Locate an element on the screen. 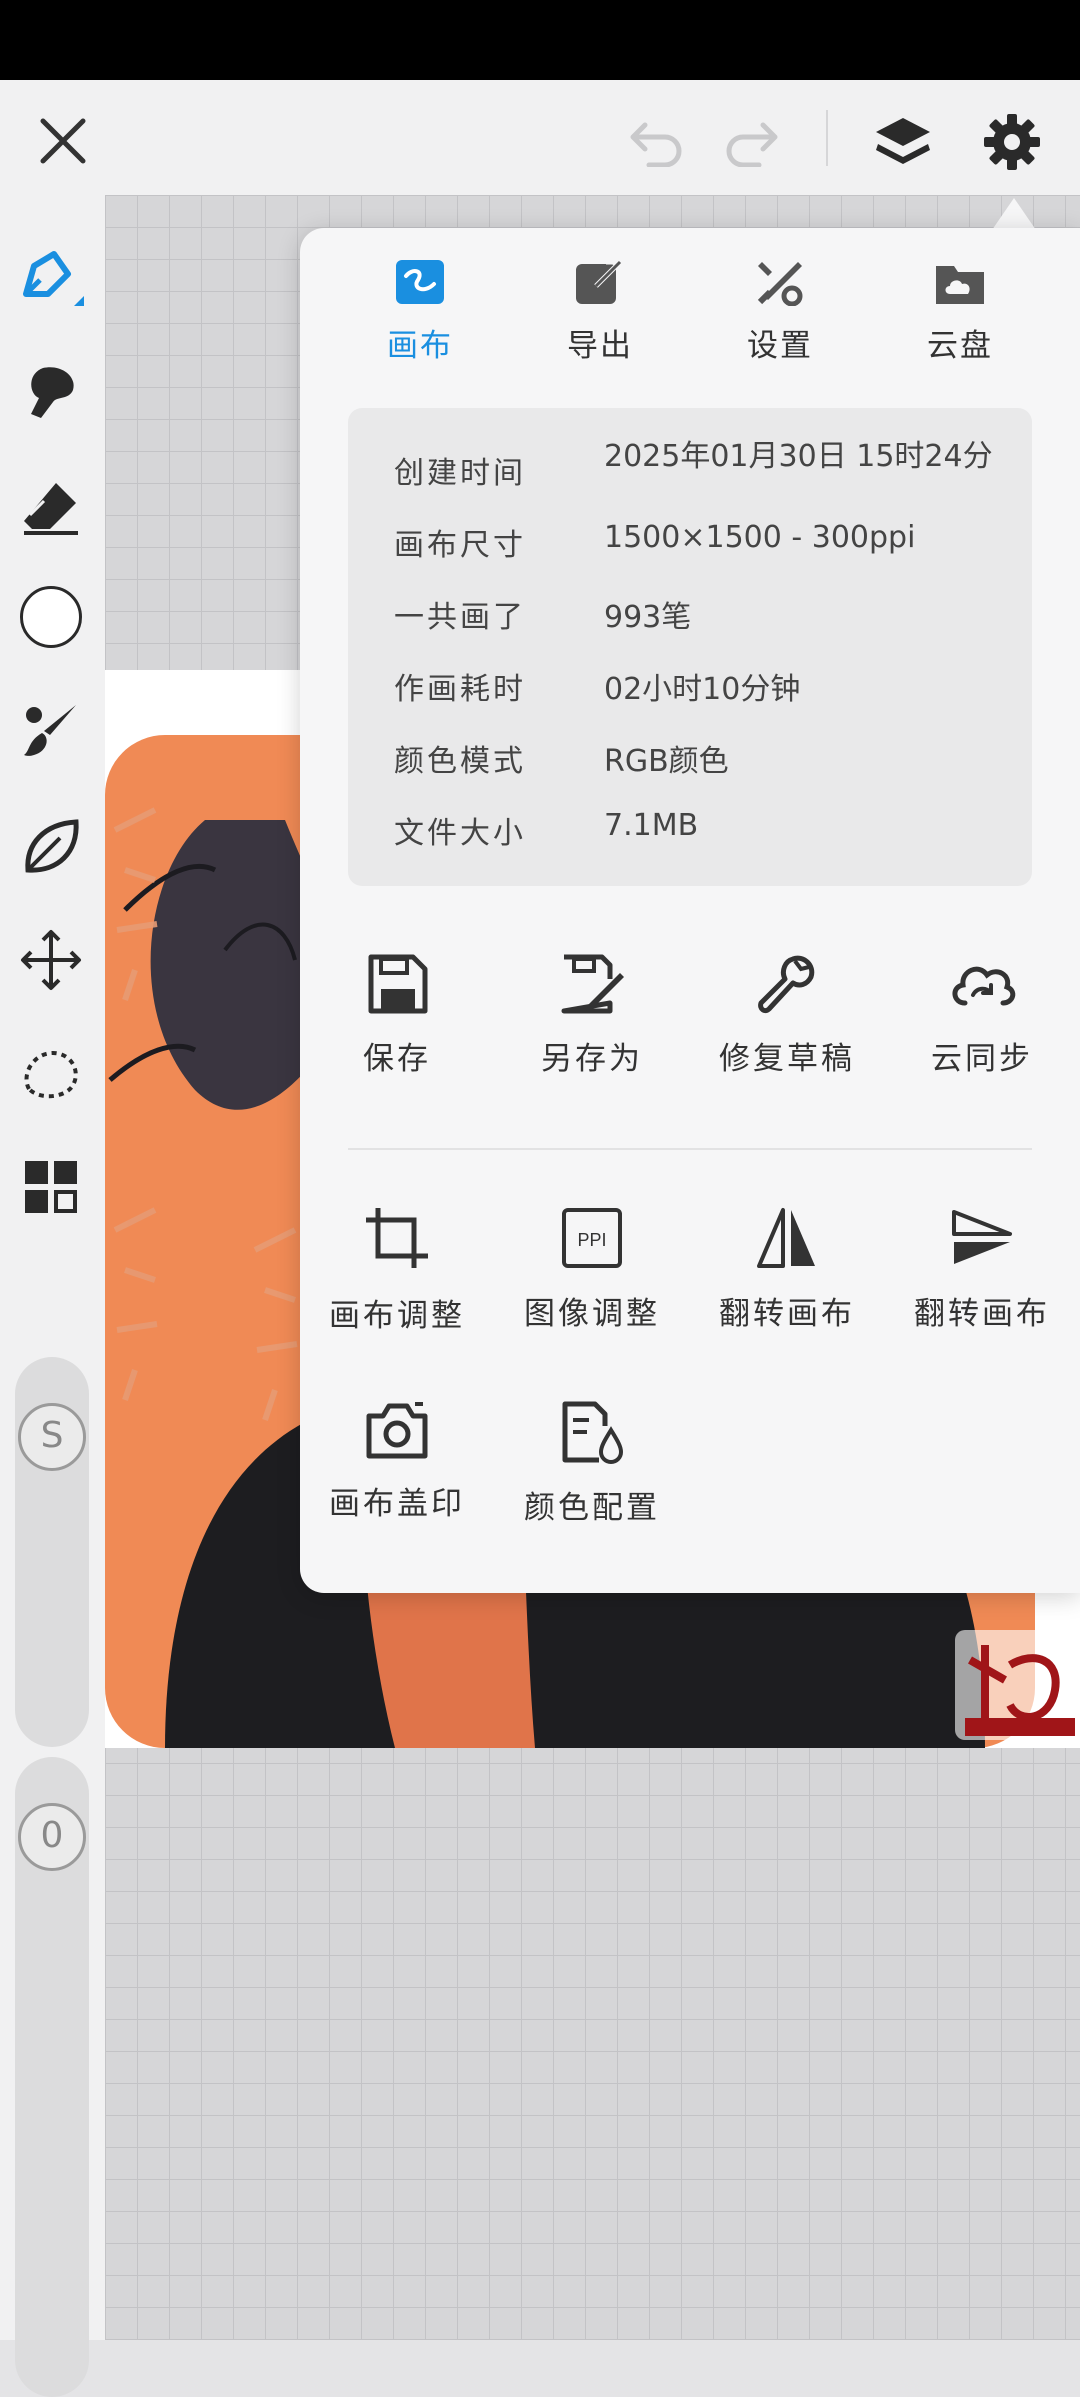 This screenshot has width=1080, height=2397. info-value: 7.1MB is located at coordinates (651, 825).